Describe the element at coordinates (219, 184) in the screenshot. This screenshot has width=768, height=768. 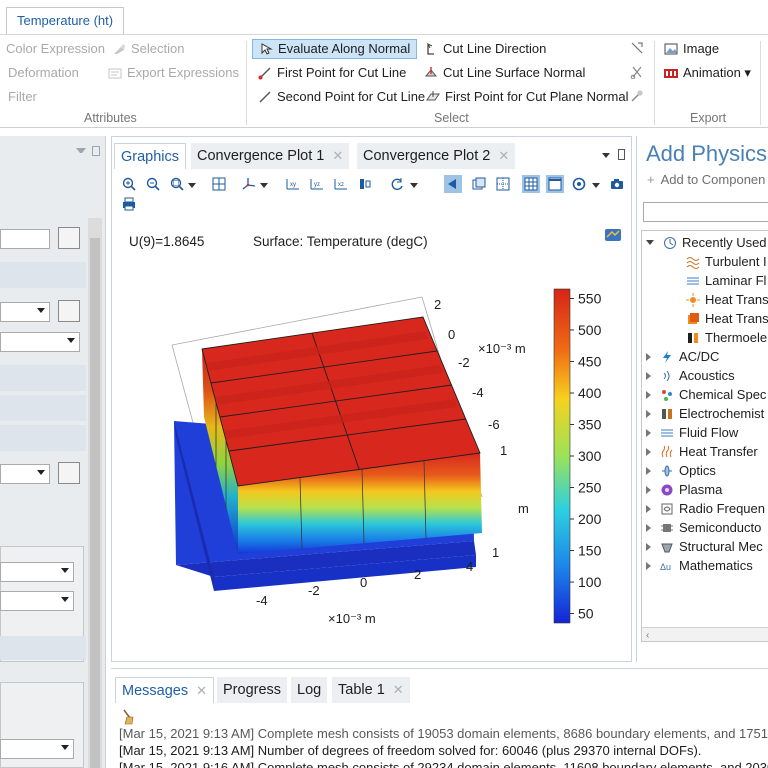
I see `zoom-extents-icon` at that location.